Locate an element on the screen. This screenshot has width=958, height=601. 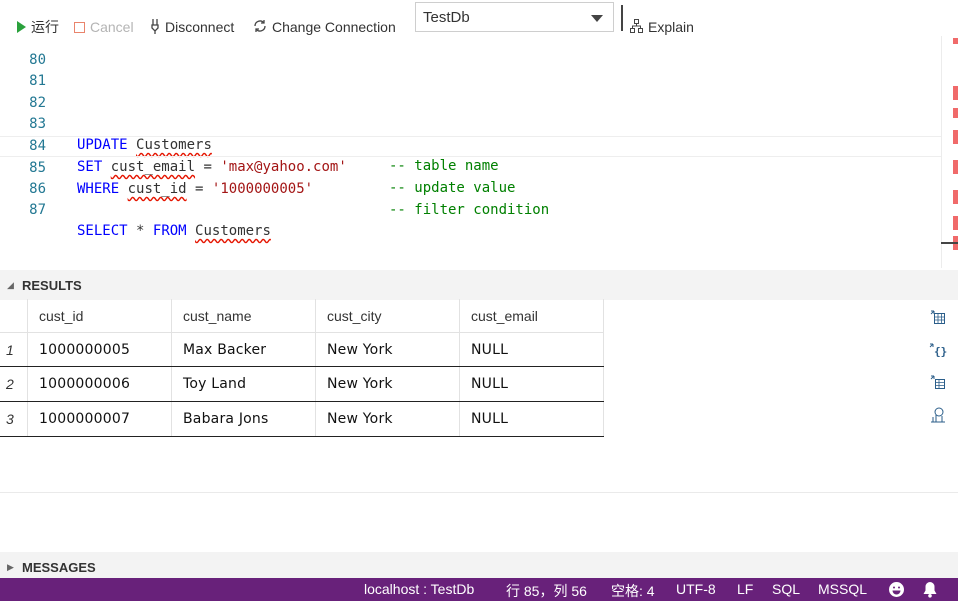
explain-tree-icon is located at coordinates (636, 27).